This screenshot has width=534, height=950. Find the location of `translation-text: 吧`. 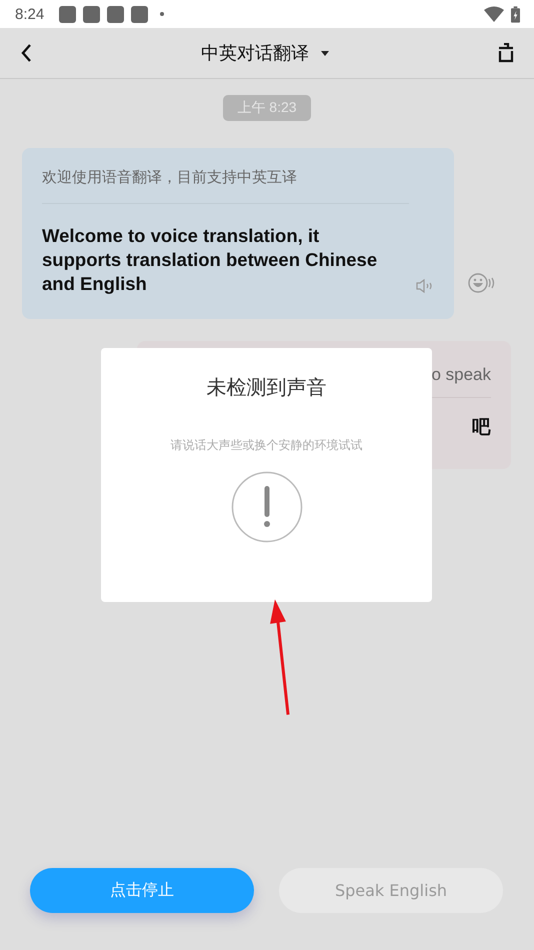

translation-text: 吧 is located at coordinates (481, 428).